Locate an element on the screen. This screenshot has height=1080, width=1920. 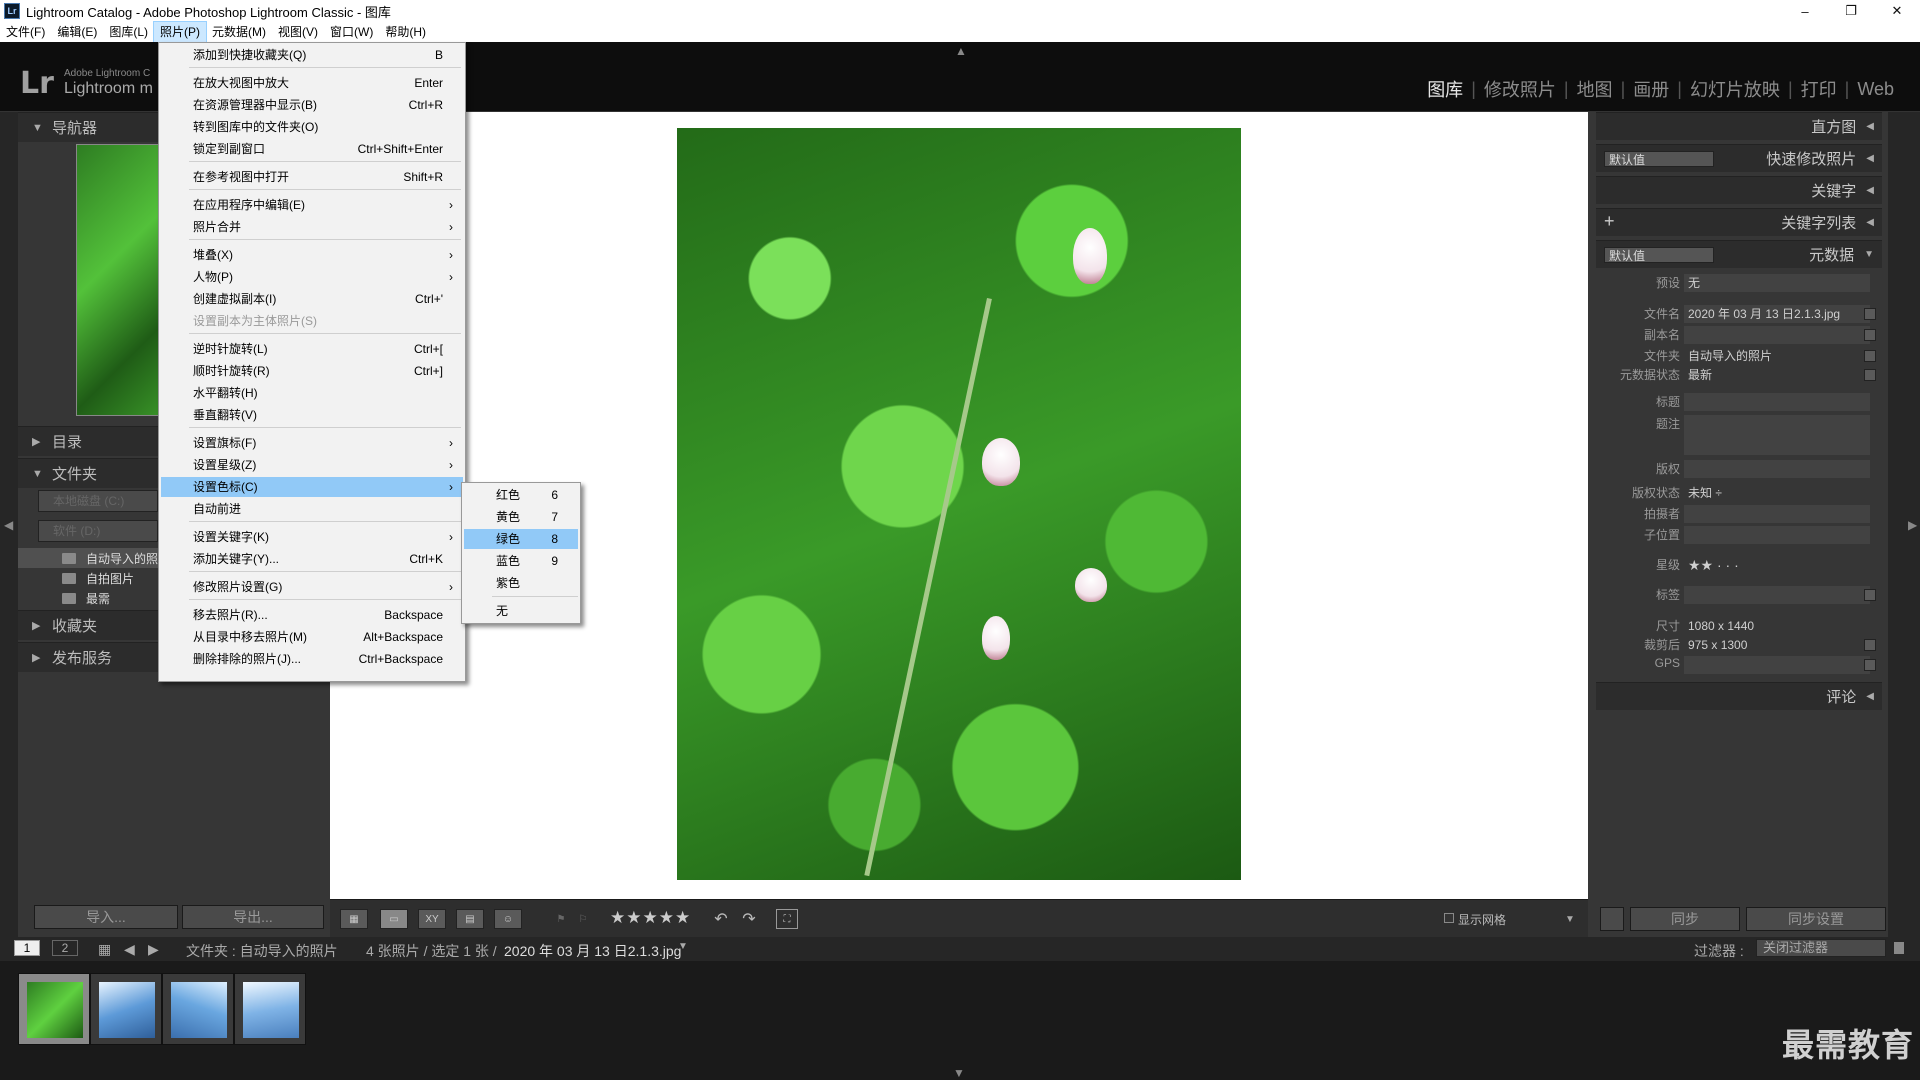
color-label-purple: 紫色 is located at coordinates (521, 583).